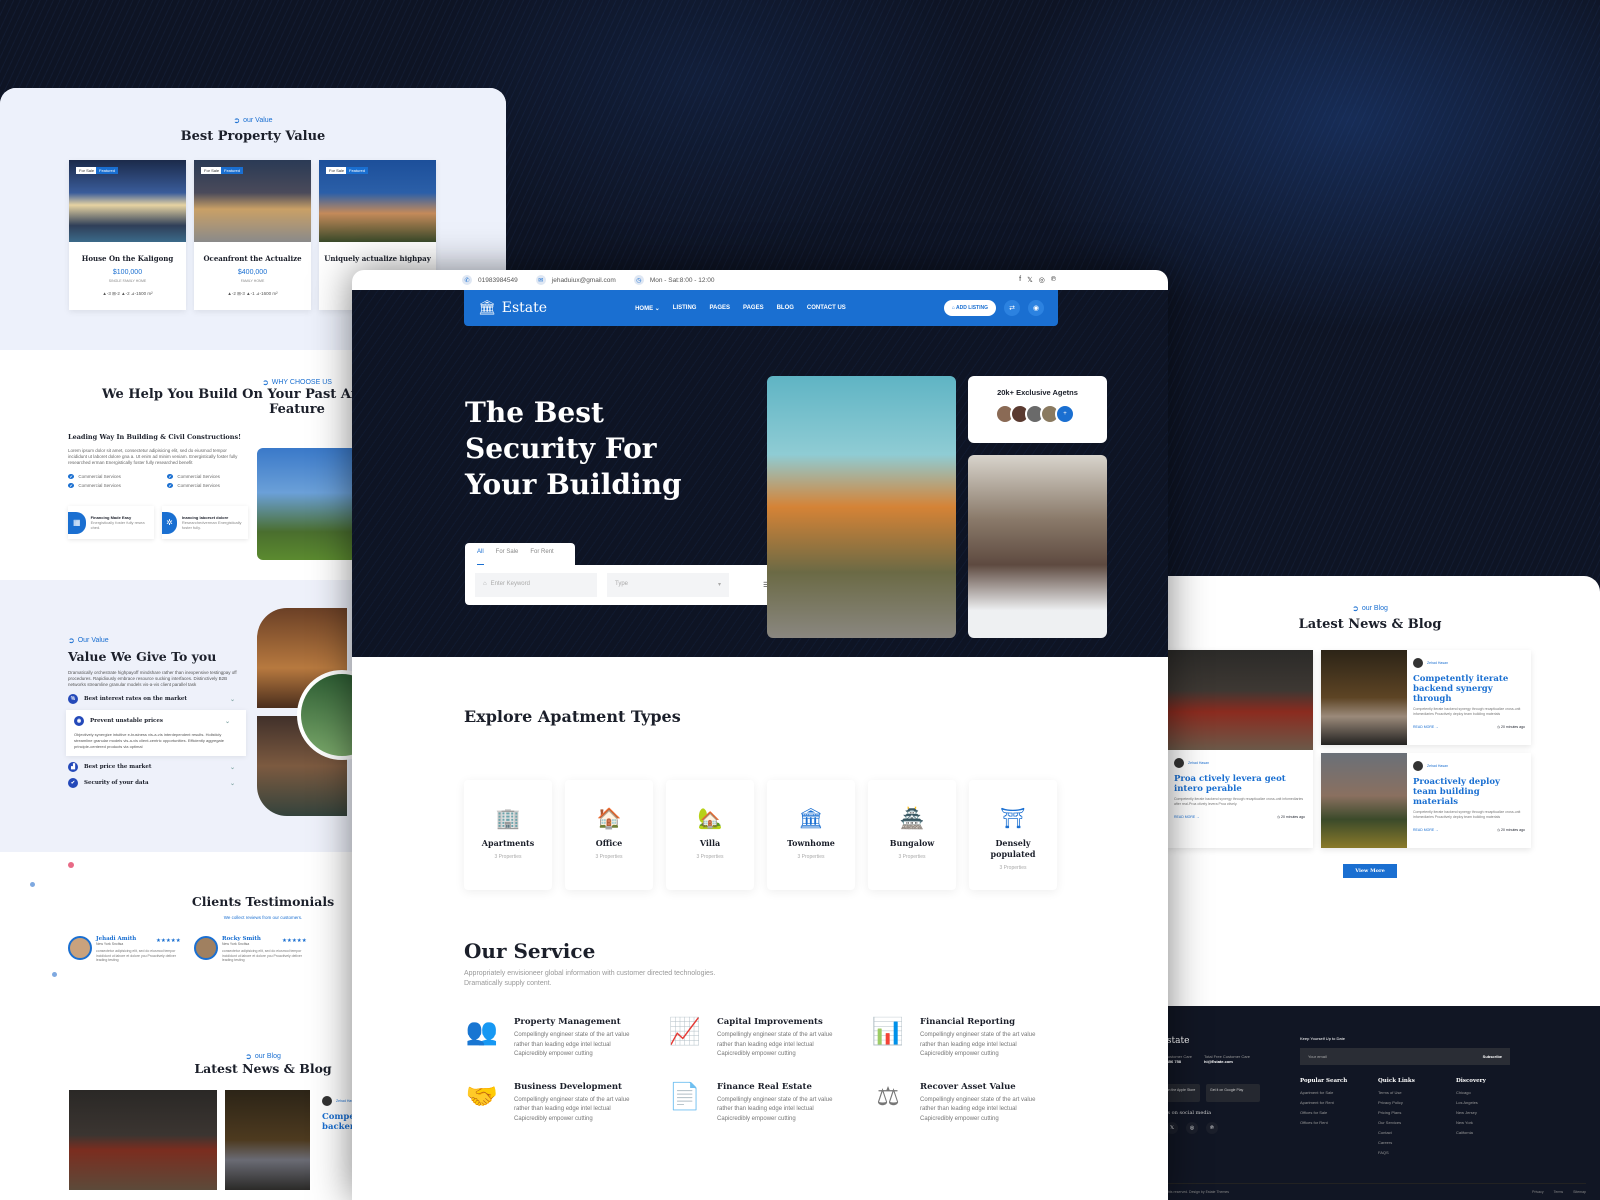  Describe the element at coordinates (480, 557) in the screenshot. I see `tab-all: All` at that location.